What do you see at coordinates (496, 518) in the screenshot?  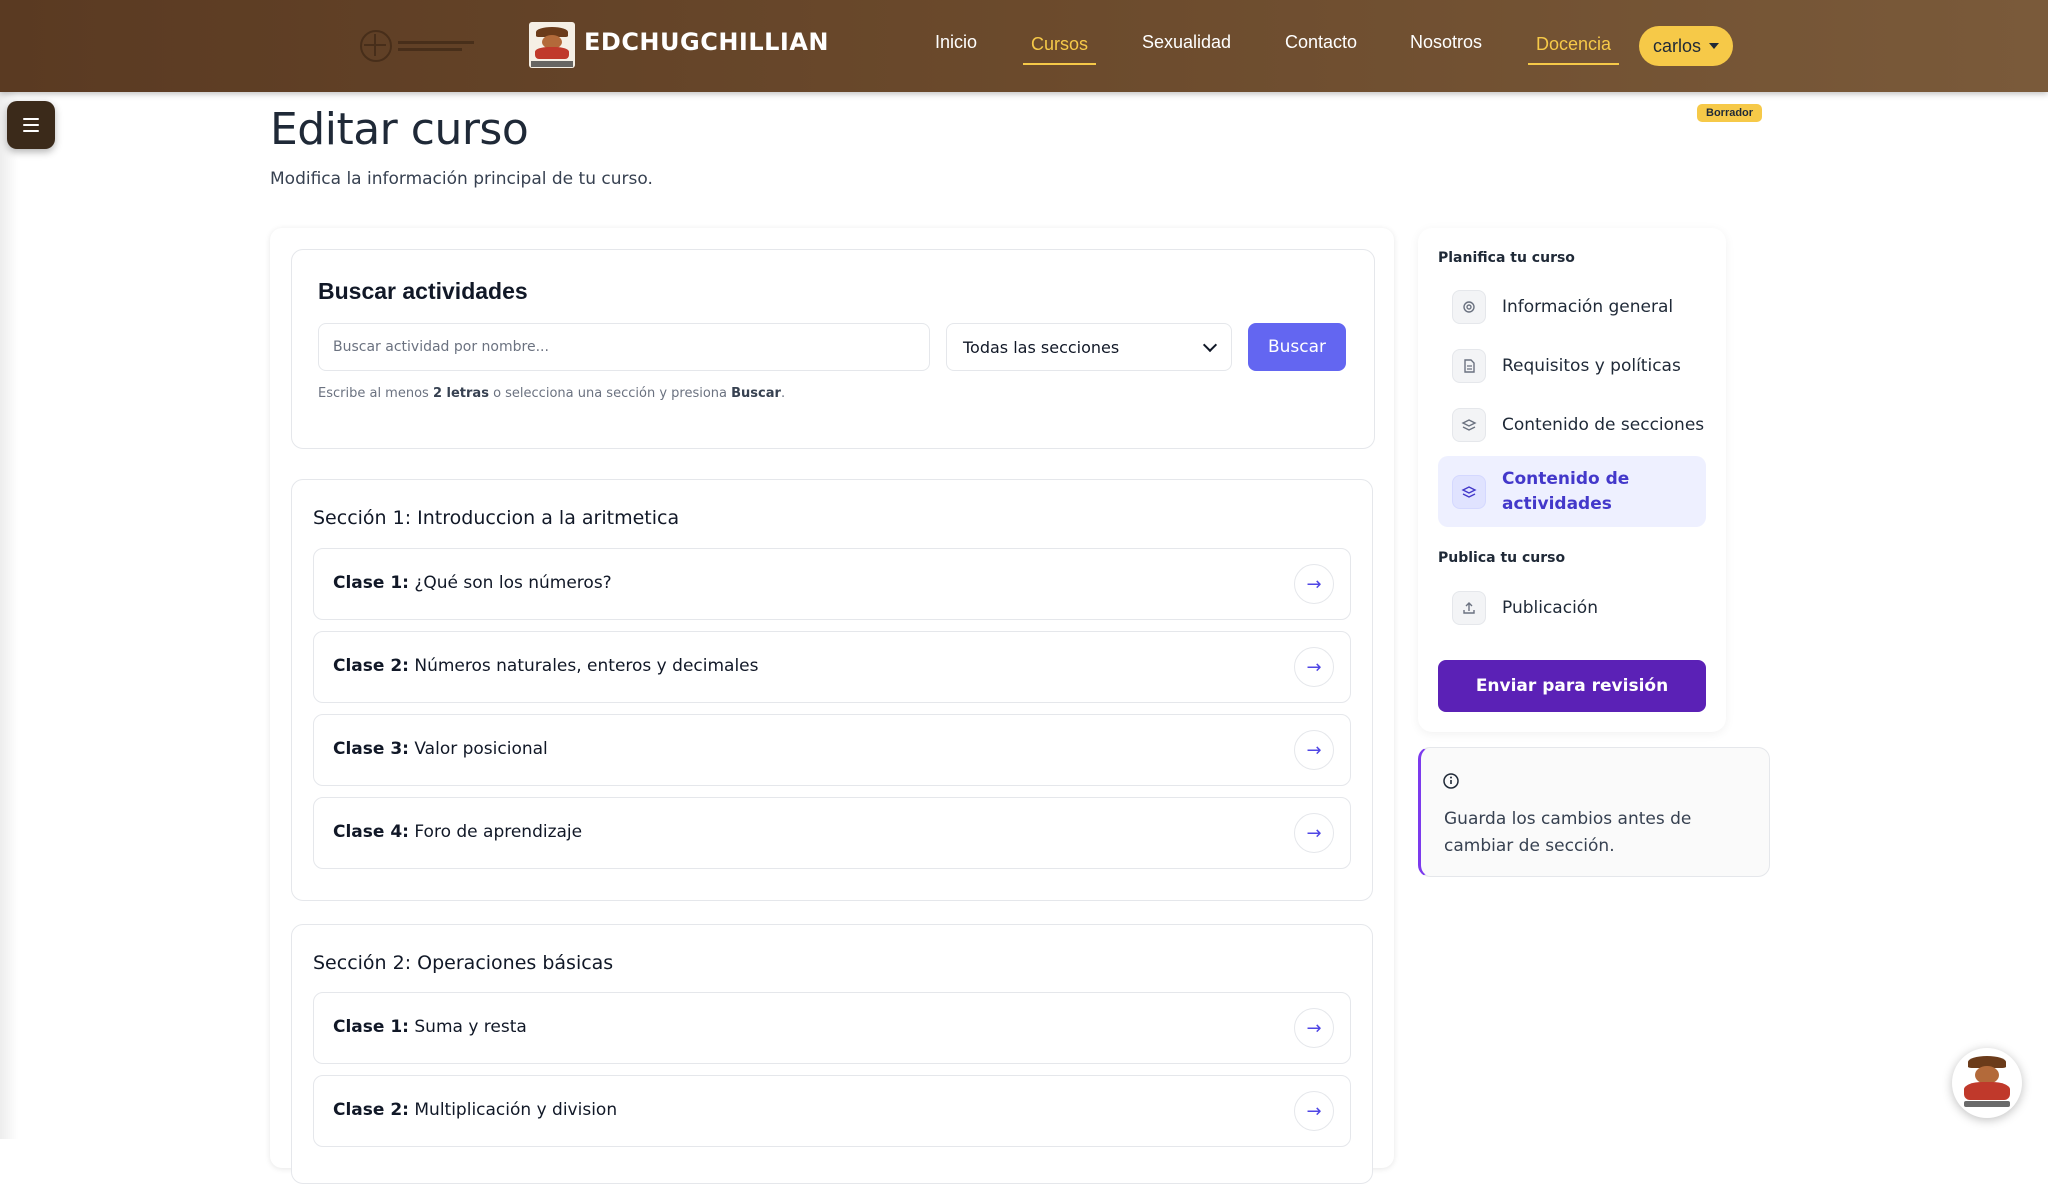 I see `section-title: Sección 1: Introduccion a la aritmetica` at bounding box center [496, 518].